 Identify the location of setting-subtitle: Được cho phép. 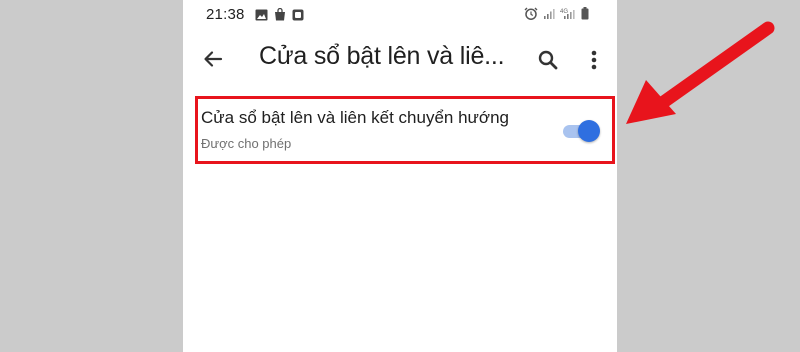
(246, 143).